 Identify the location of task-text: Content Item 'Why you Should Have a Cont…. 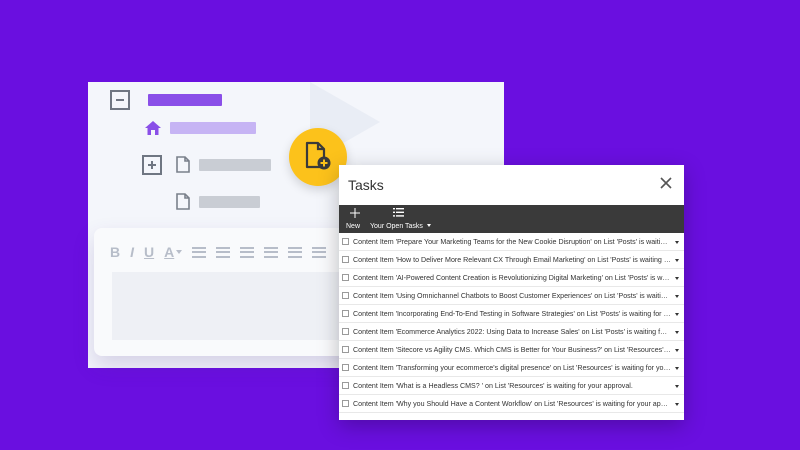
(512, 404).